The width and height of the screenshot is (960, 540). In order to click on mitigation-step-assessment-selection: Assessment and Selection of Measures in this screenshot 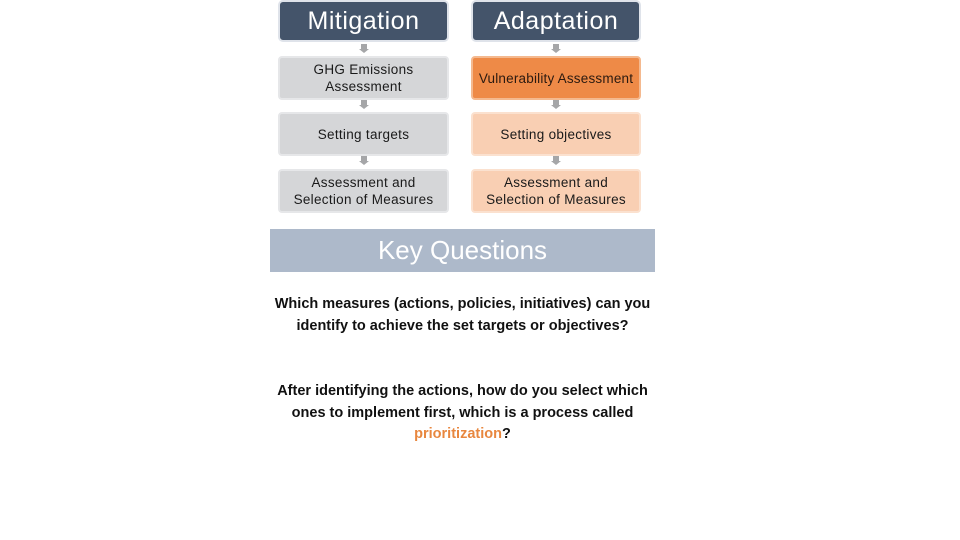, I will do `click(363, 191)`.